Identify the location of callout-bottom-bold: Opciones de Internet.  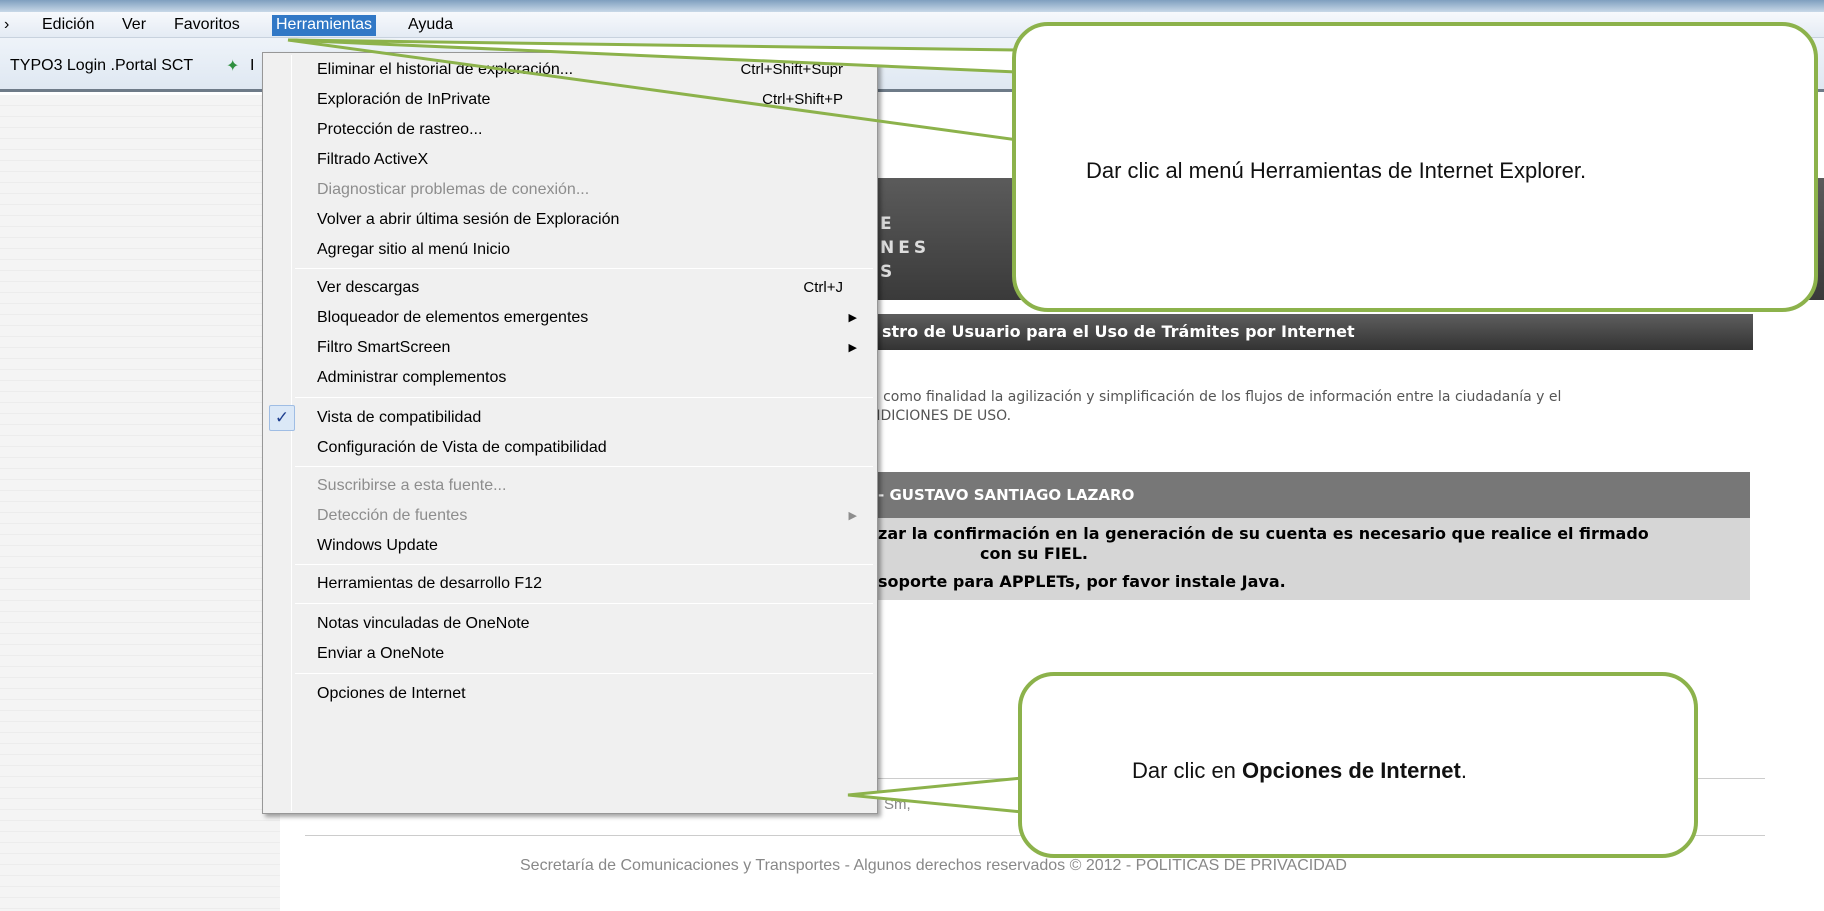
(1351, 770).